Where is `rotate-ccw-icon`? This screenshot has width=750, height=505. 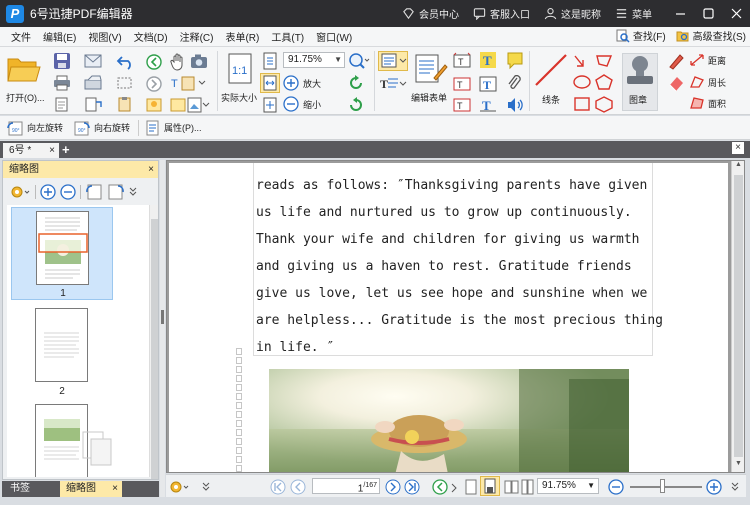
rotate-ccw-icon is located at coordinates (356, 105).